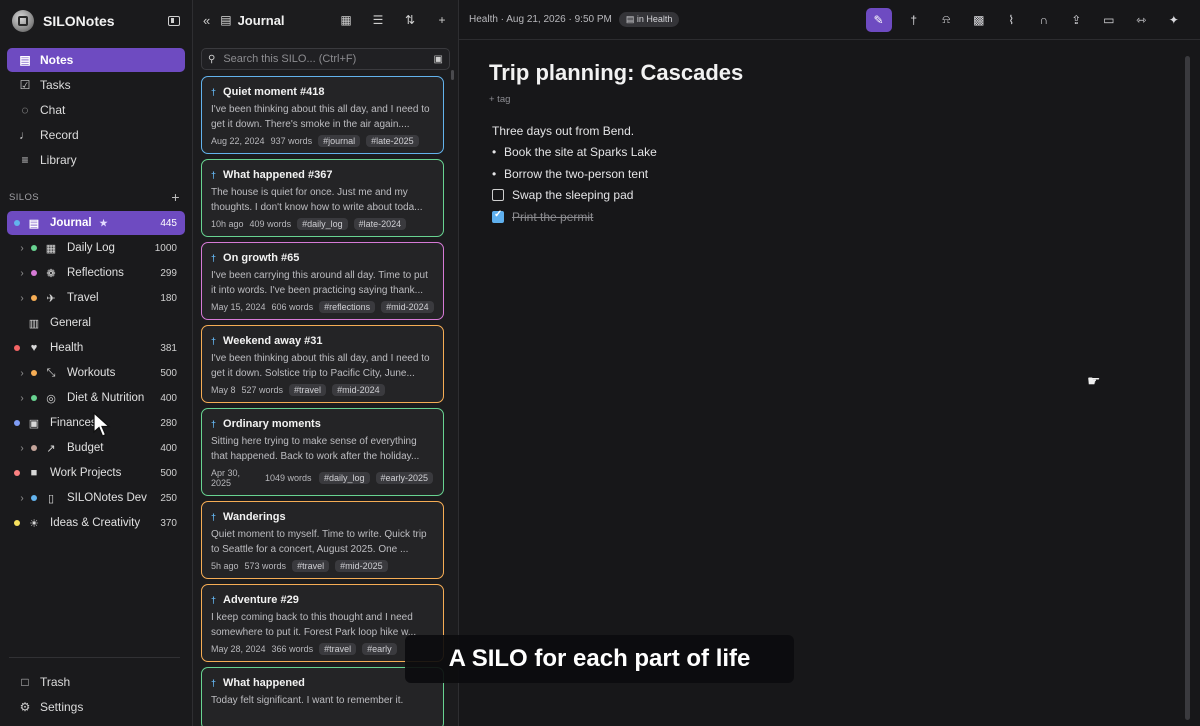 The height and width of the screenshot is (726, 1200). I want to click on doc-line-bullet: • Book the site at Sparks Lake, so click(616, 153).